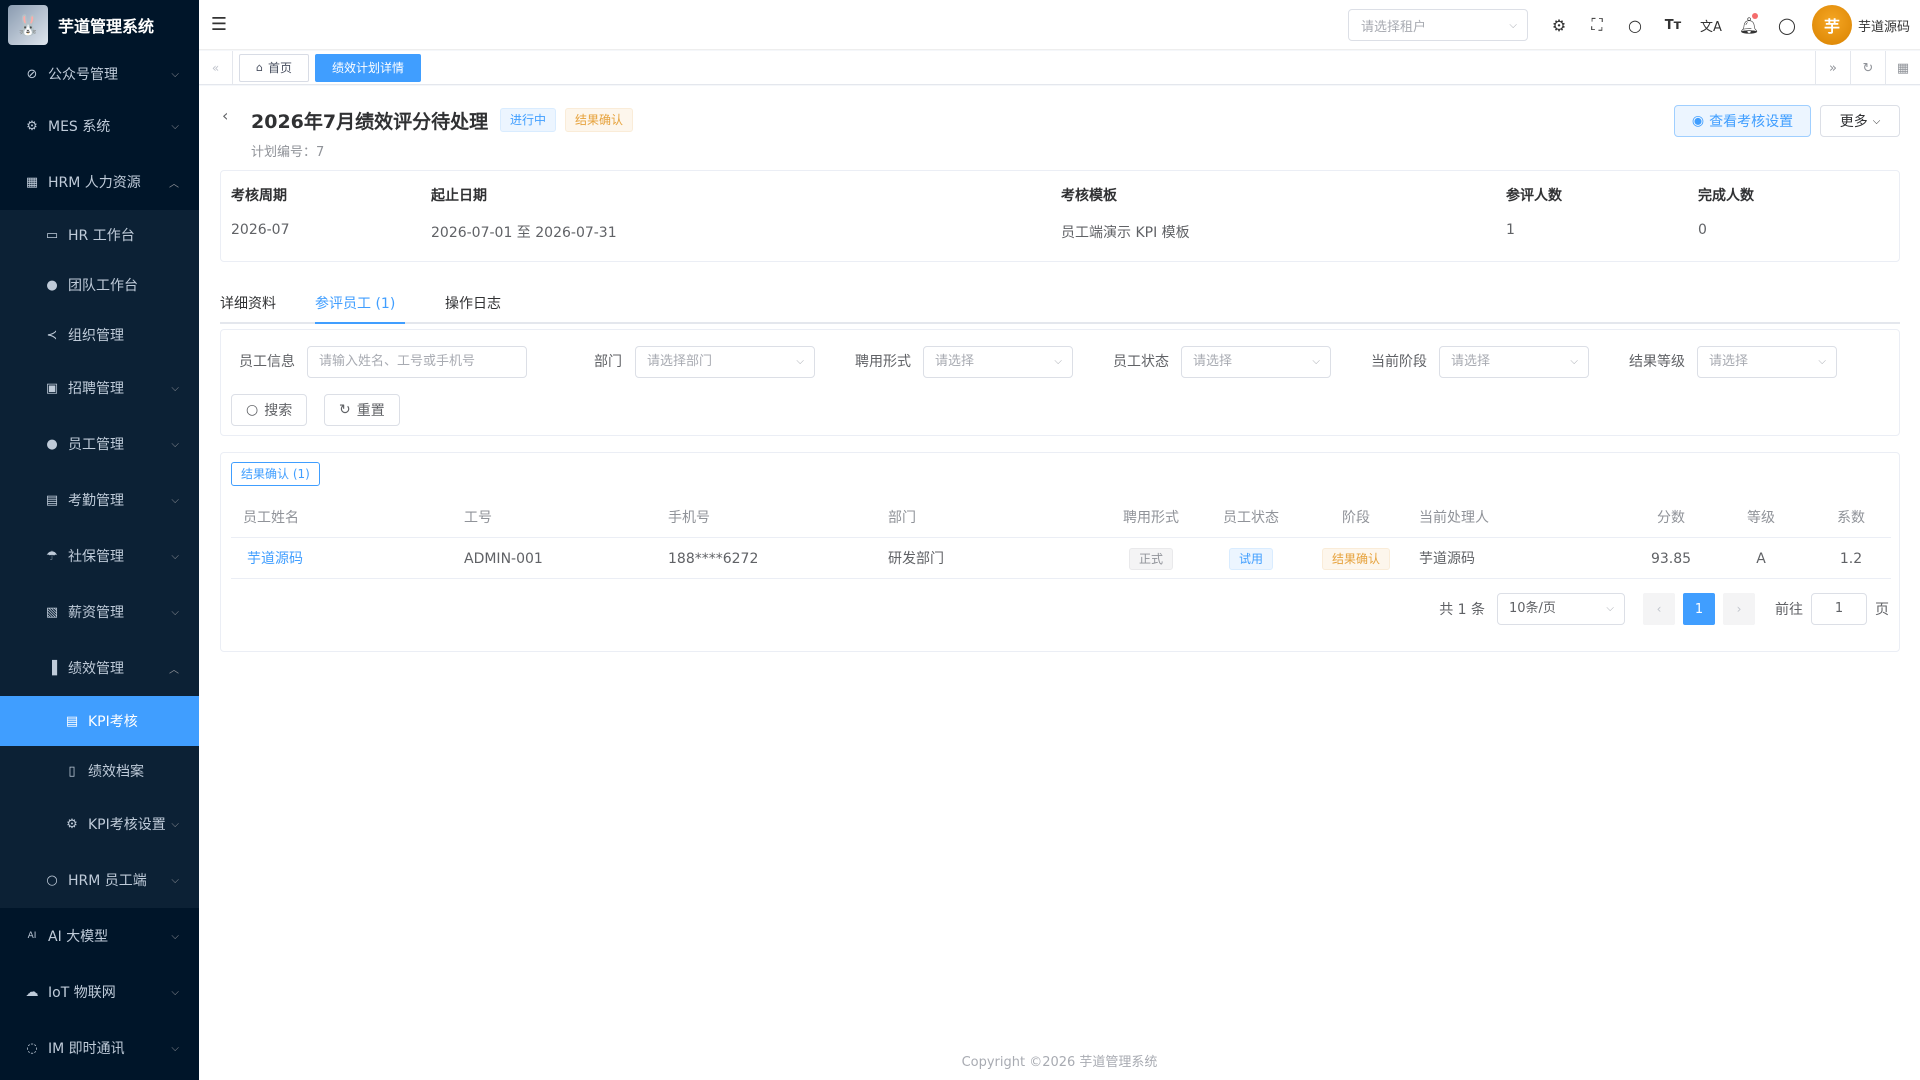 This screenshot has width=1920, height=1080. I want to click on translate-icon: 文A, so click(1711, 25).